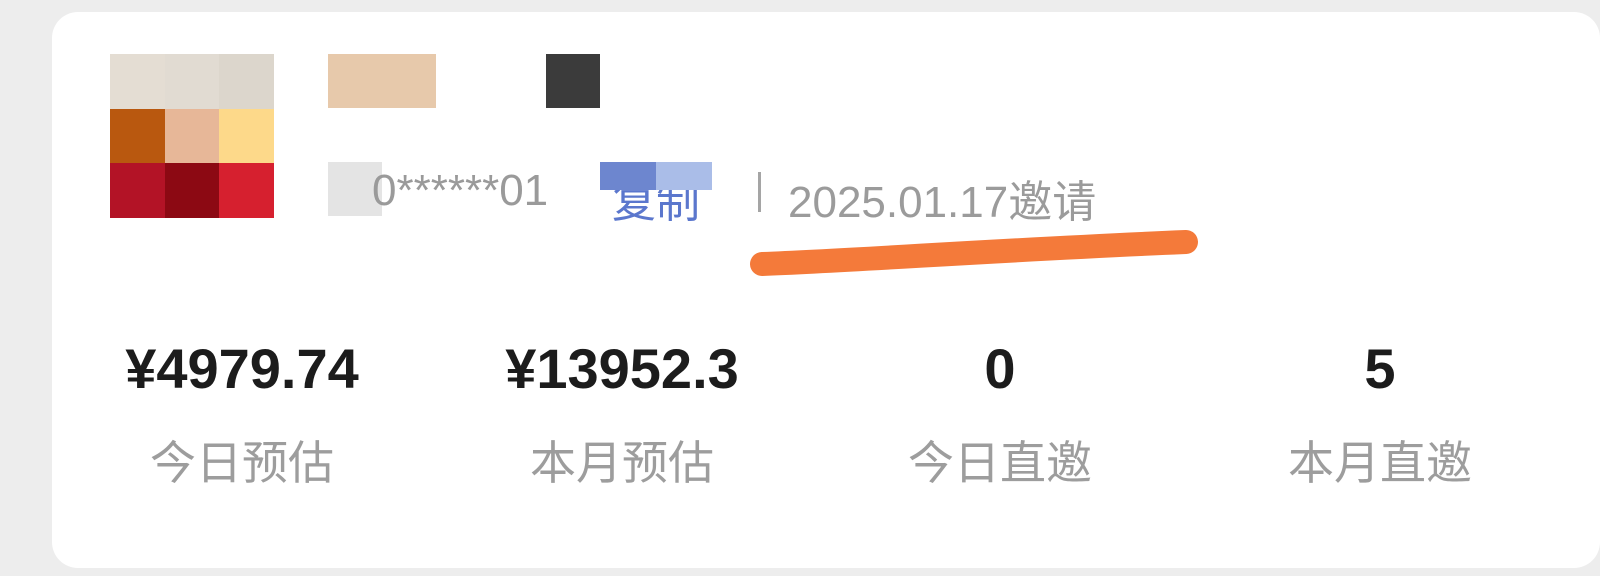  I want to click on stat-label: 本月直邀, so click(1380, 463).